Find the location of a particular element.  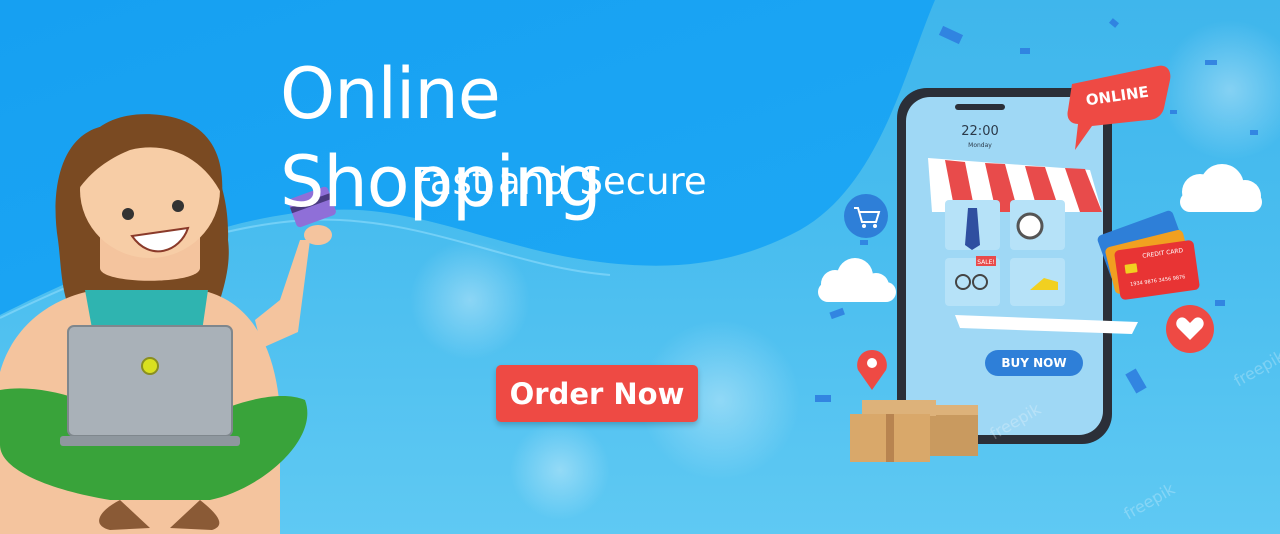

location-pin-icon is located at coordinates (872, 370).